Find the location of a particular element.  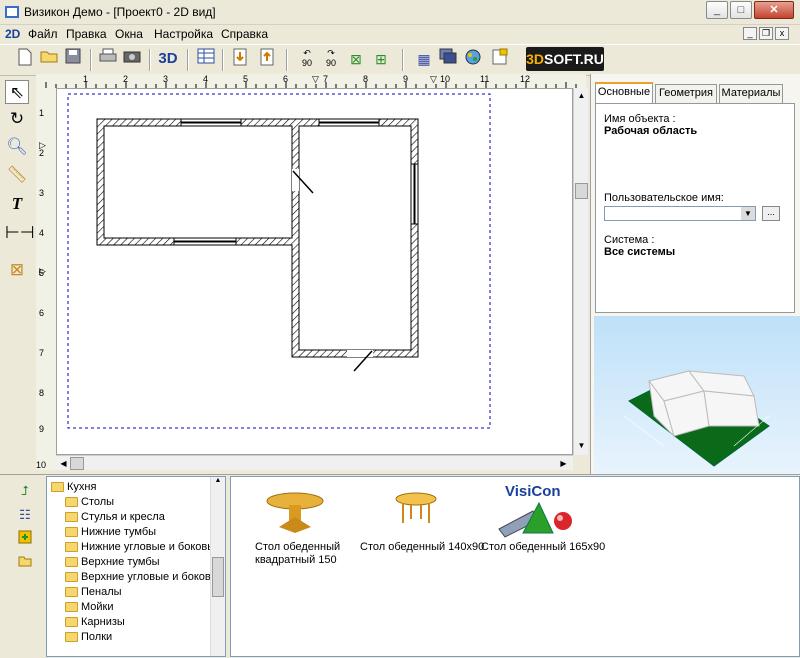

scroll-right-icon: ▶ is located at coordinates (563, 463).